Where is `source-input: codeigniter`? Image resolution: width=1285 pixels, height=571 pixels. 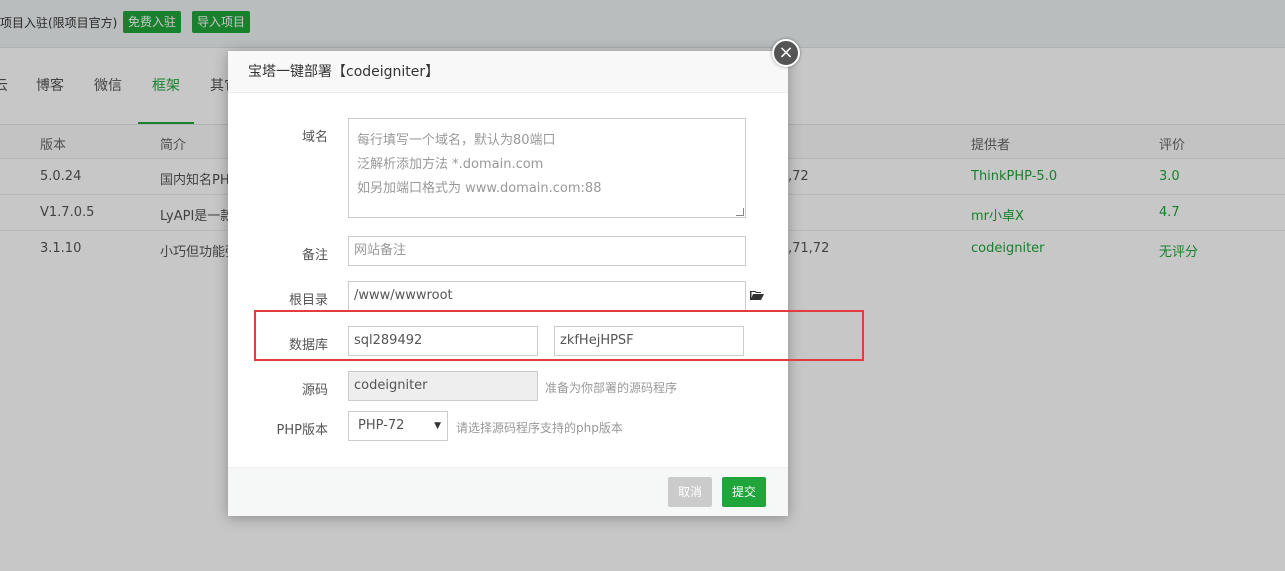
source-input: codeigniter is located at coordinates (443, 386).